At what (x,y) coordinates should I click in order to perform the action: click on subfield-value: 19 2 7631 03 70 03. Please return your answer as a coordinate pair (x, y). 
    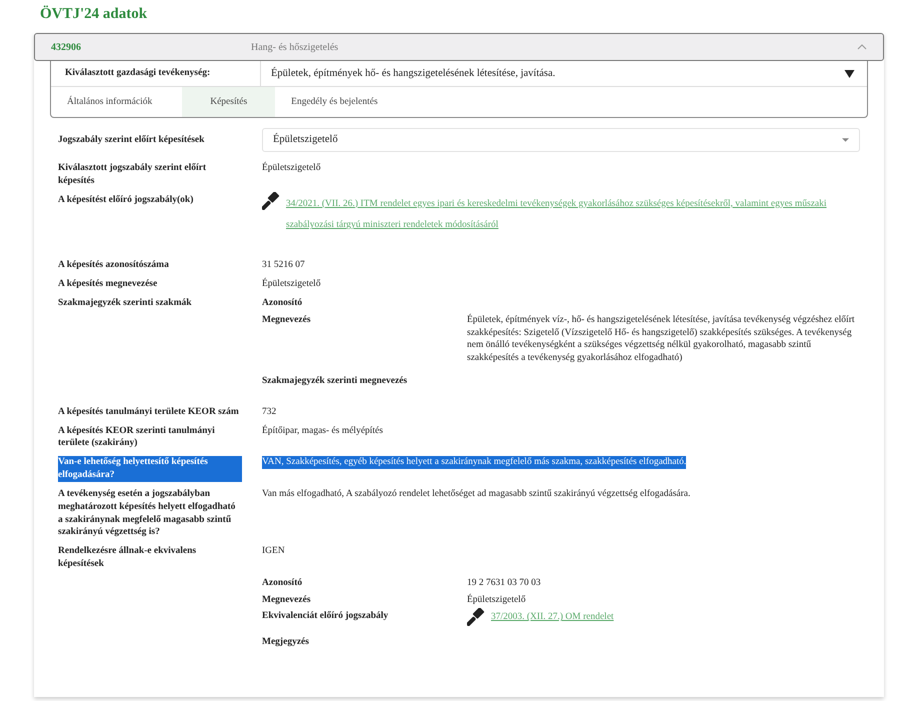
    Looking at the image, I should click on (504, 583).